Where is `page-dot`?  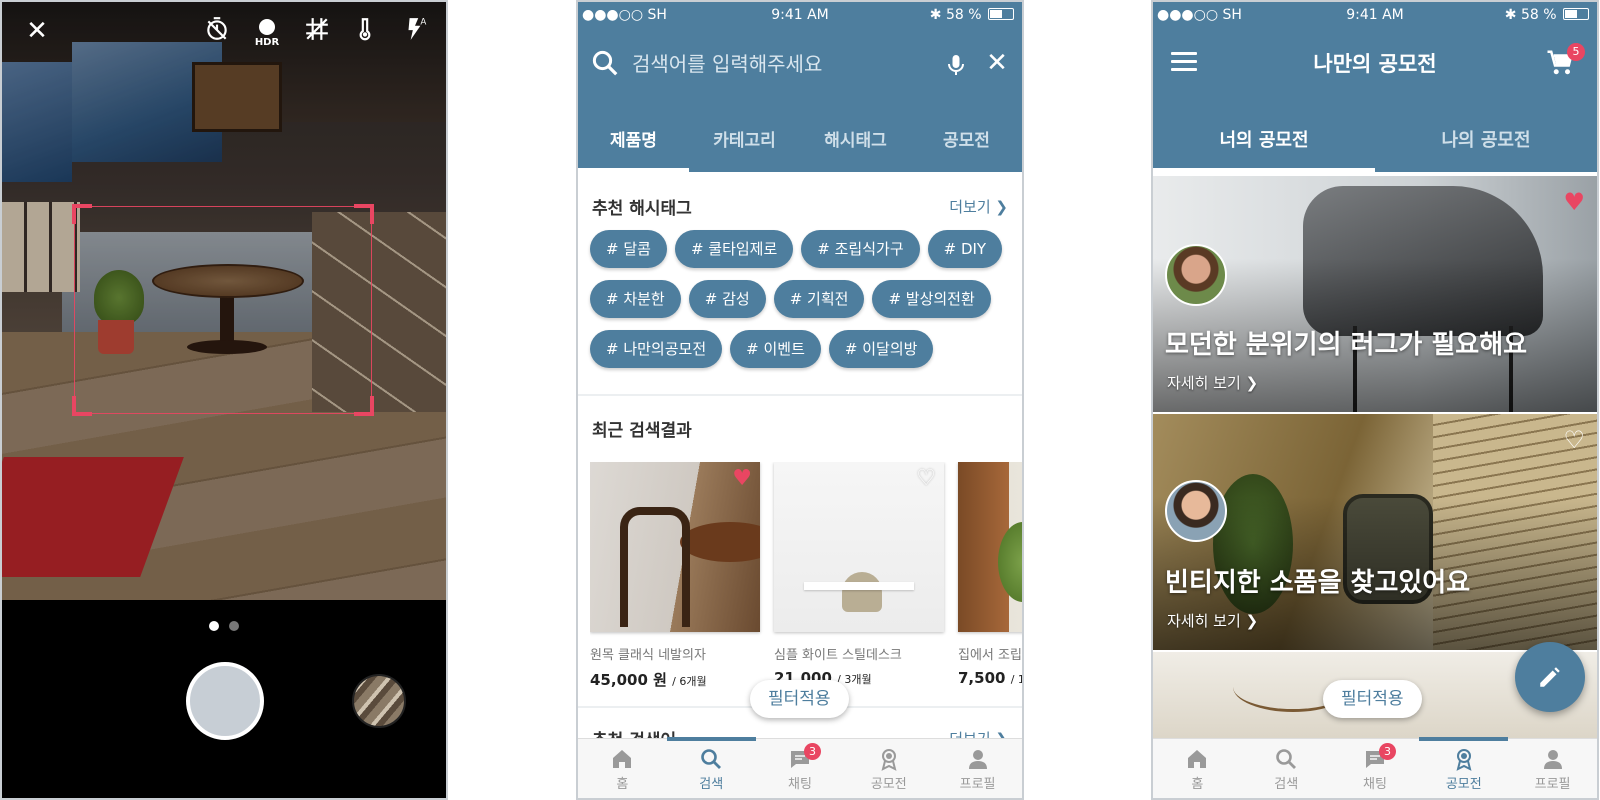
page-dot is located at coordinates (234, 626).